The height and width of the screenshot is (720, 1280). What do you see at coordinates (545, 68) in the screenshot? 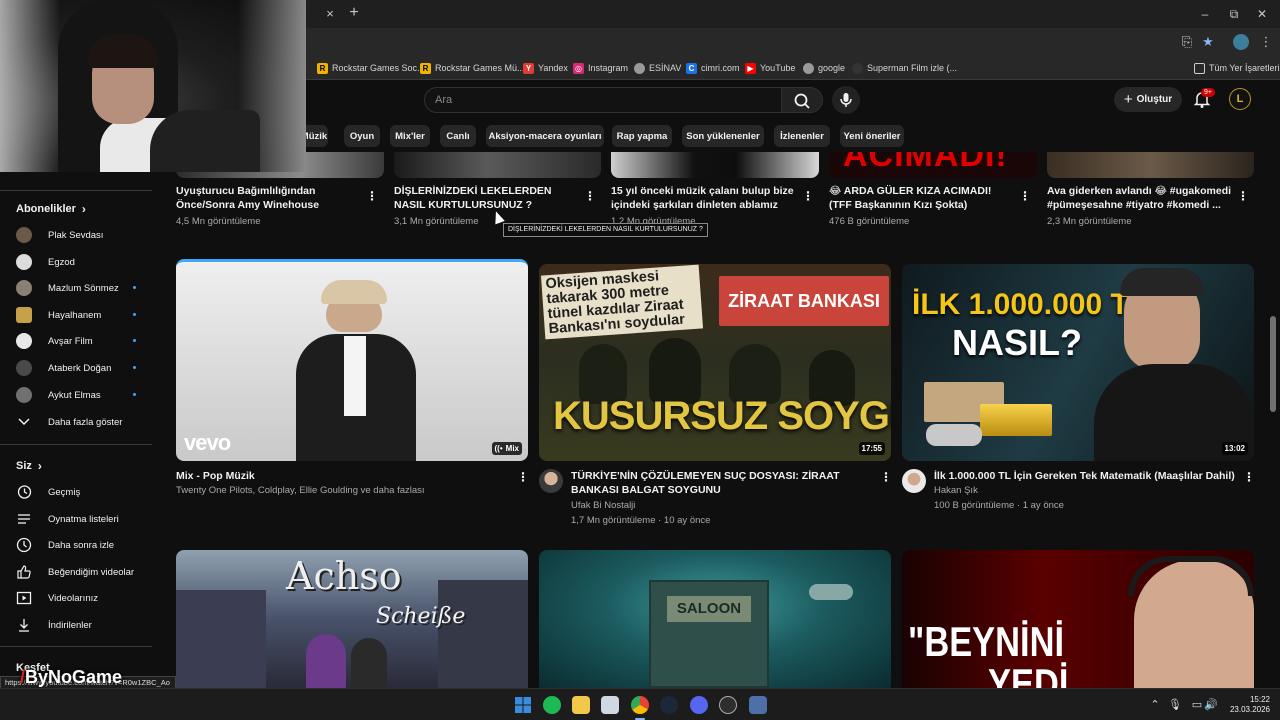
I see `bookmark-item: Y Yandex` at bounding box center [545, 68].